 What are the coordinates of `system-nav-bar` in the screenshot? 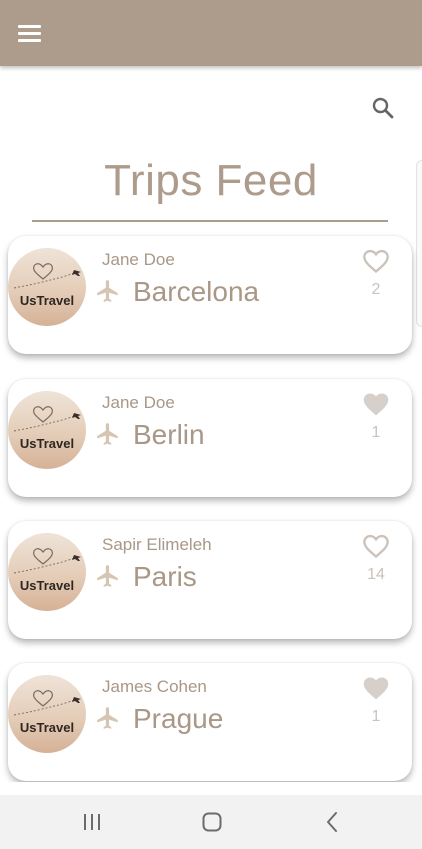 It's located at (211, 822).